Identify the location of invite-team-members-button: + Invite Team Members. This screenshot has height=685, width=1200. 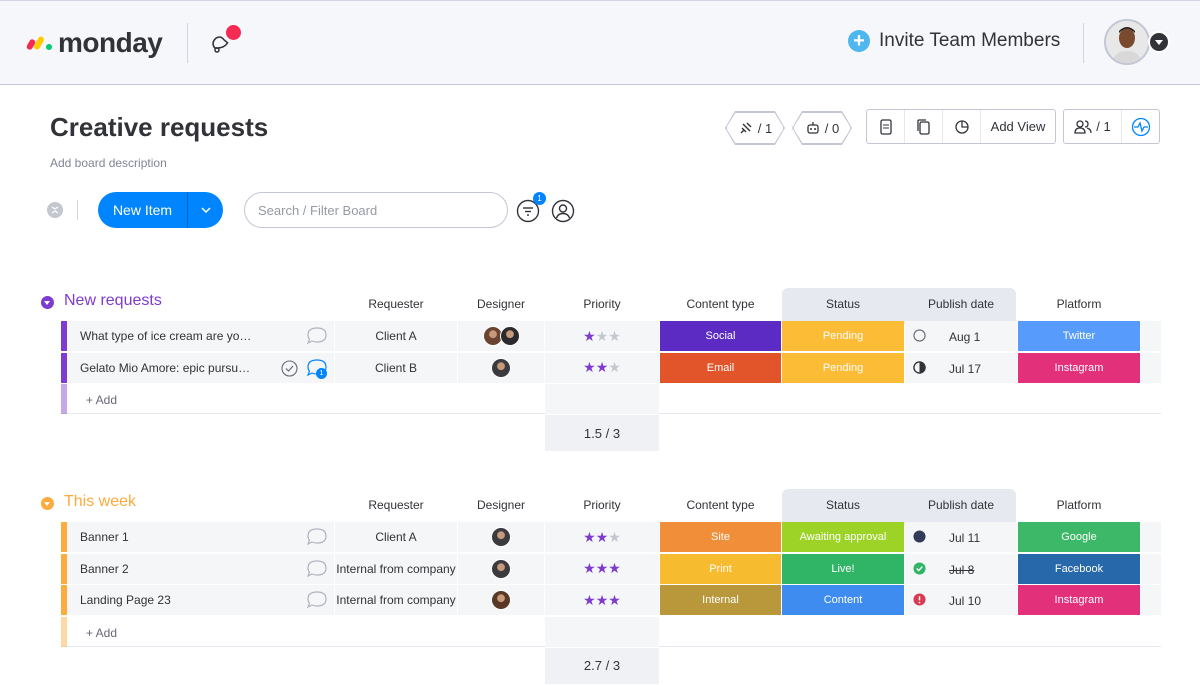
(954, 41).